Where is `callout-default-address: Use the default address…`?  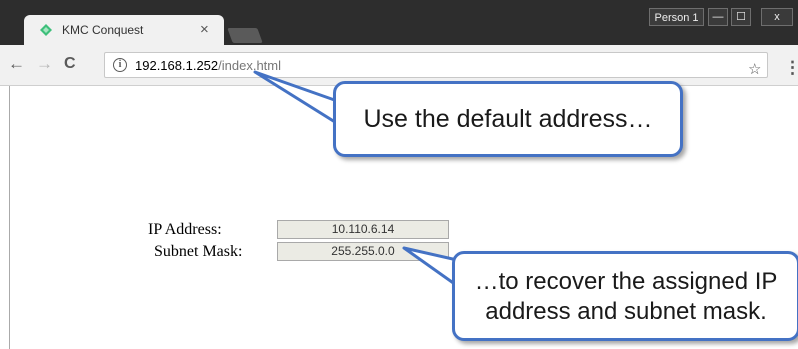
callout-default-address: Use the default address… is located at coordinates (508, 119).